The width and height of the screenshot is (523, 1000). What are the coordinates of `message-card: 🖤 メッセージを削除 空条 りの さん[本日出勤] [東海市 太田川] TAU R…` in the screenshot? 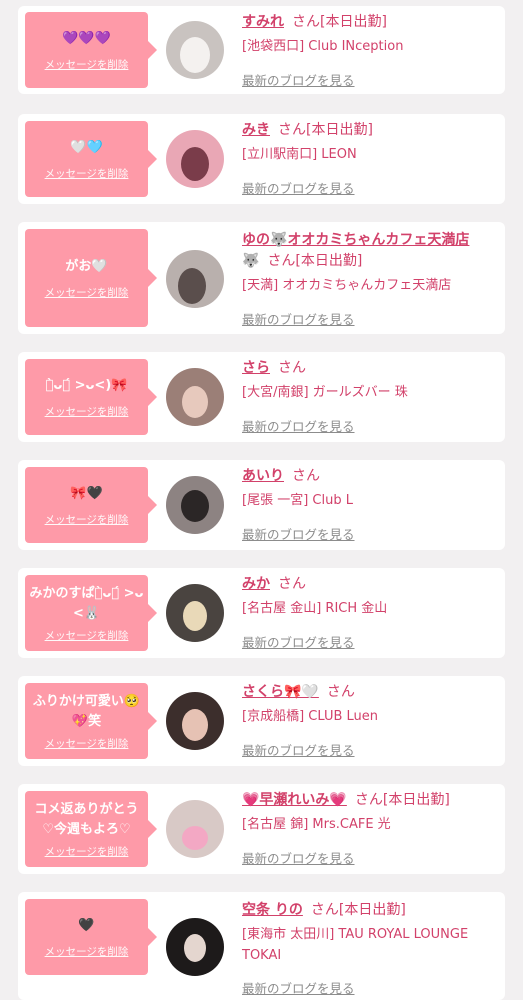 It's located at (261, 946).